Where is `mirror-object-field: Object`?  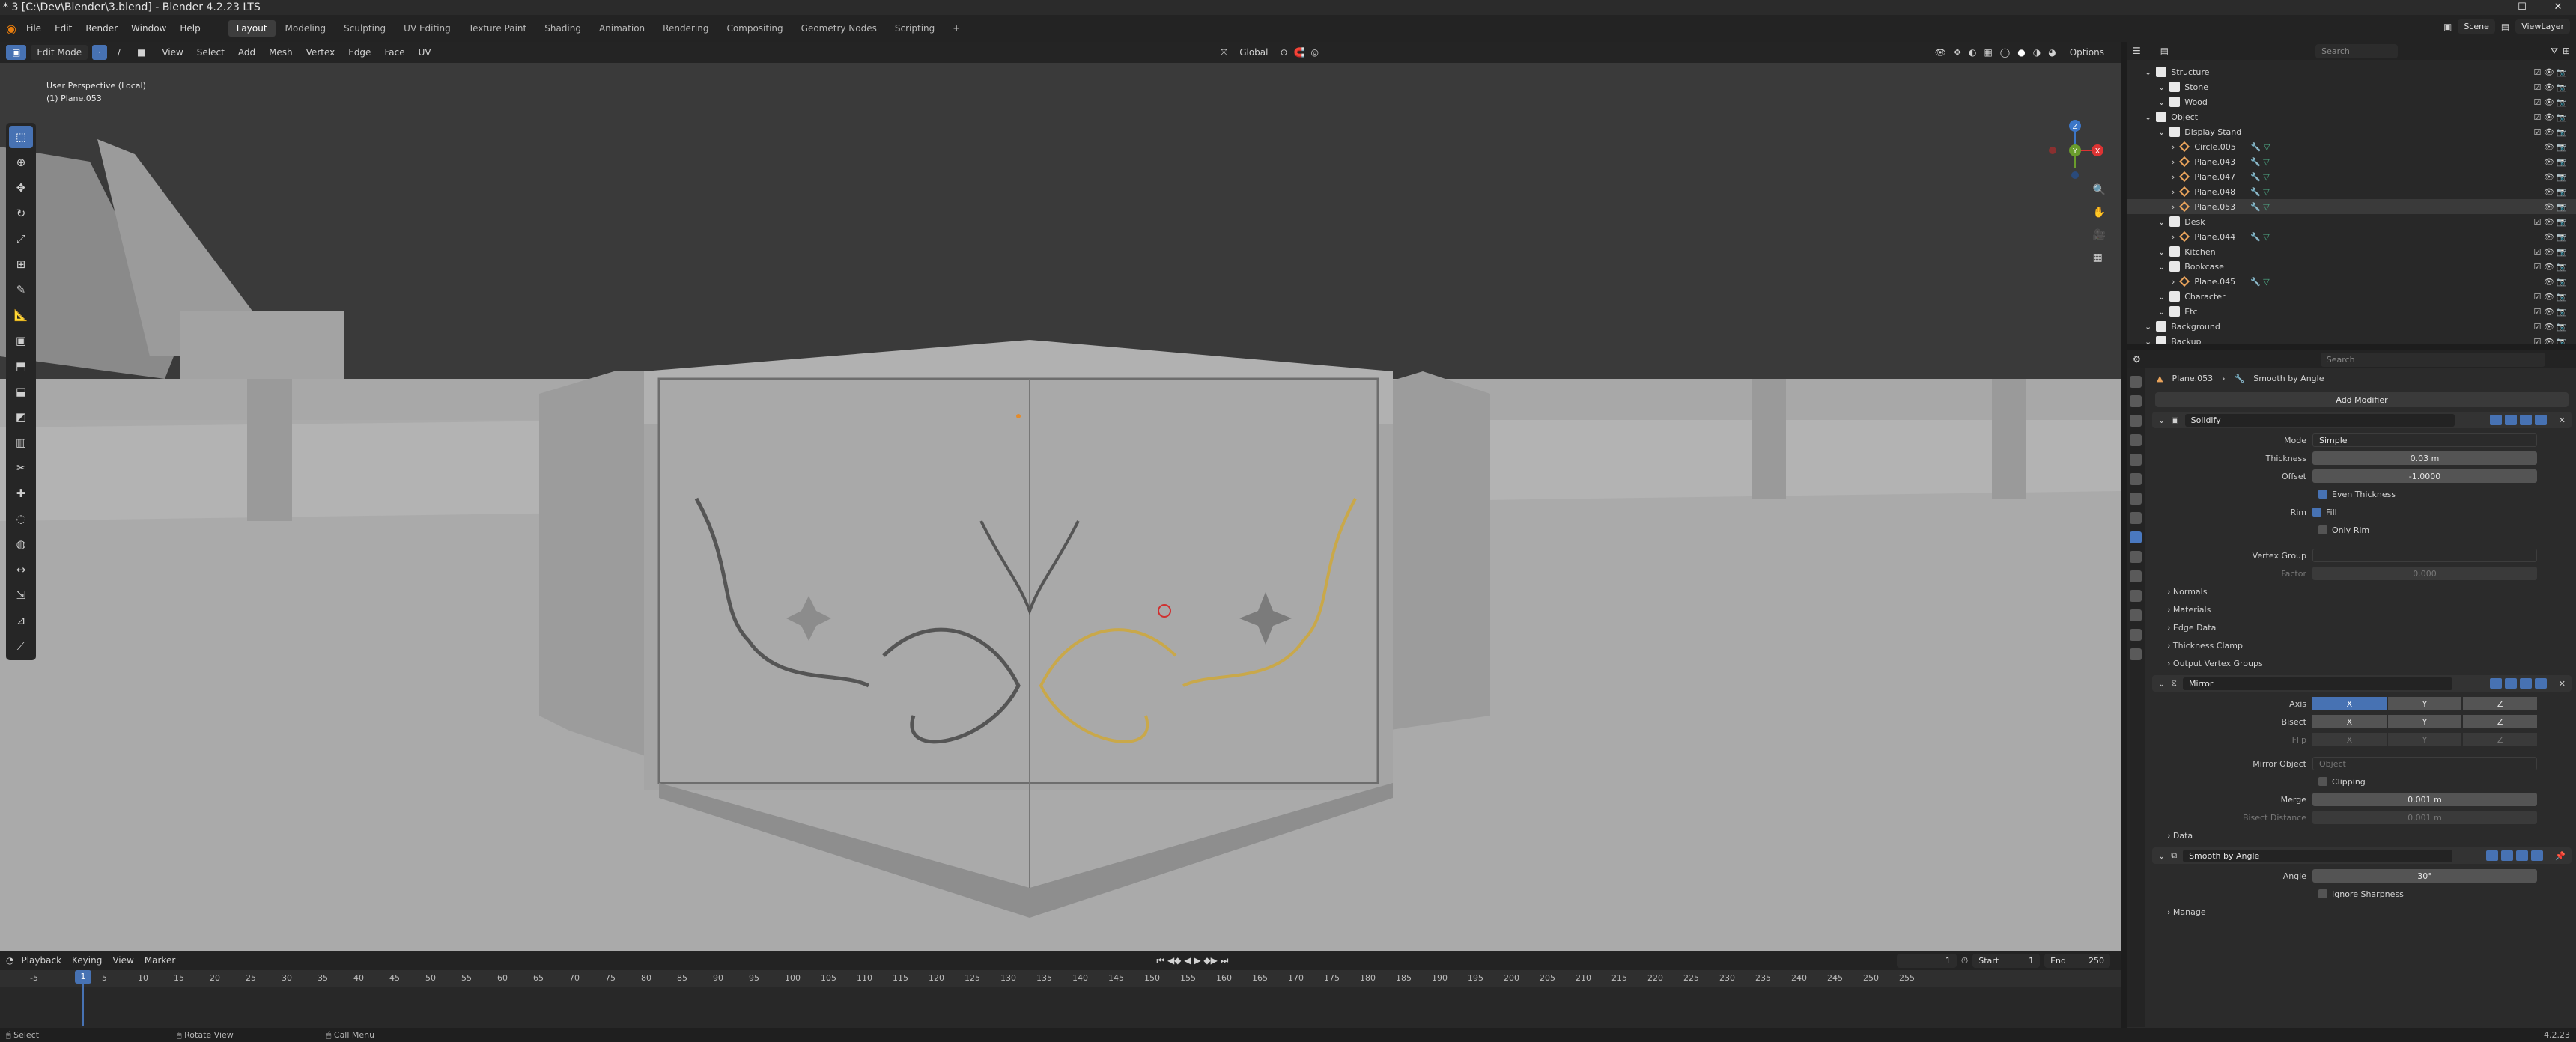
mirror-object-field: Object is located at coordinates (2424, 763).